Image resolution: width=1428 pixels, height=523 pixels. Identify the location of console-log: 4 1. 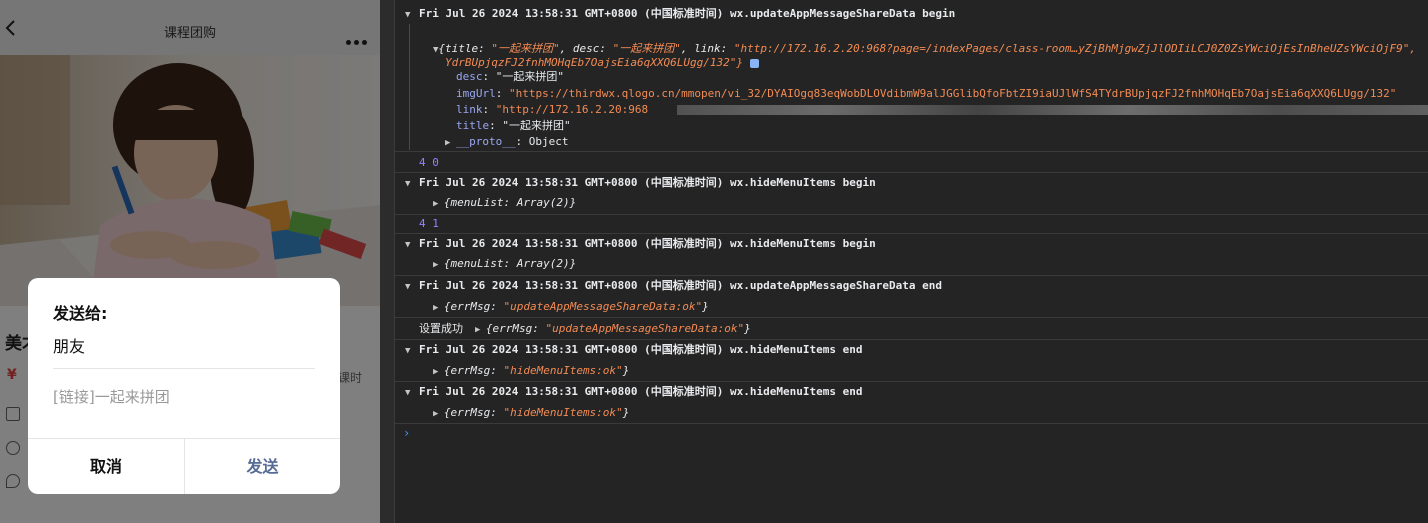
(911, 224).